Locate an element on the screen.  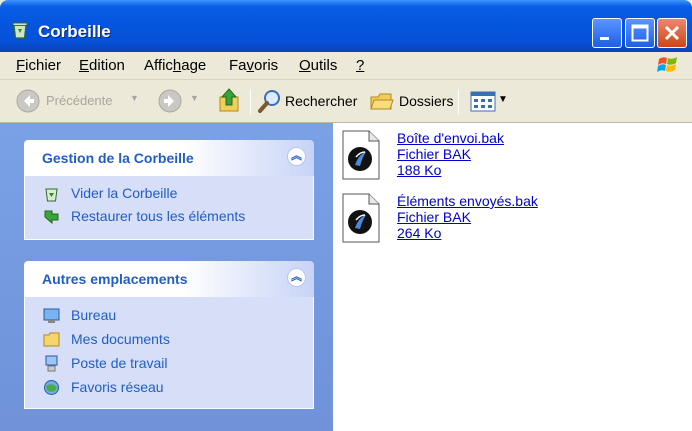
desktop-icon is located at coordinates (51, 315).